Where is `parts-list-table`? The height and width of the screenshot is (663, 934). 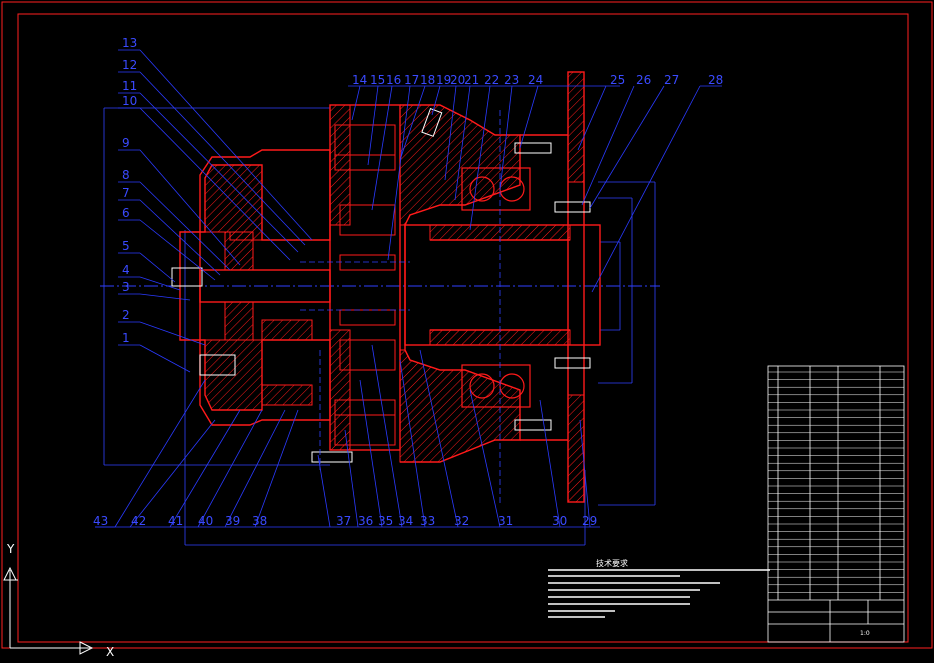 parts-list-table is located at coordinates (836, 504).